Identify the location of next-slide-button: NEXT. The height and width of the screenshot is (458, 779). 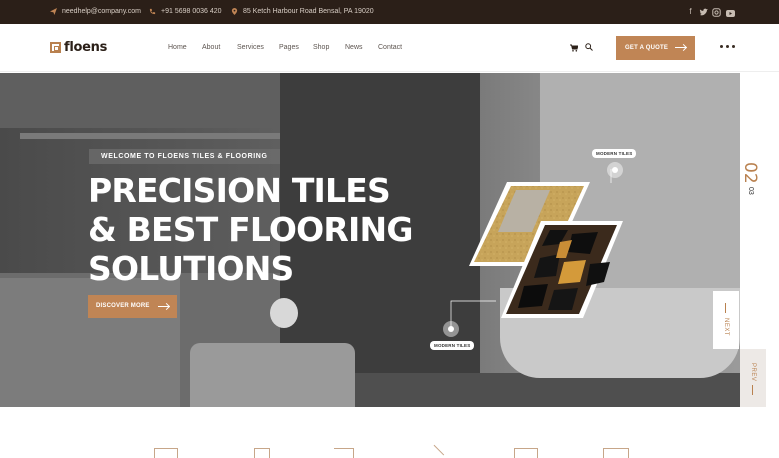
(726, 320).